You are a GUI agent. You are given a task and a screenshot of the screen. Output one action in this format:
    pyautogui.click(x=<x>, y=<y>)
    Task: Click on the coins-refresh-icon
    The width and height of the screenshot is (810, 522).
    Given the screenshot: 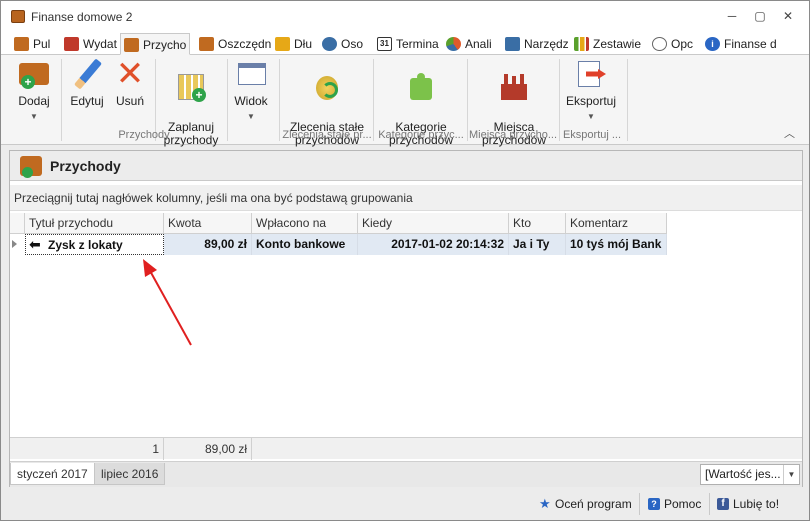 What is the action you would take?
    pyautogui.click(x=327, y=87)
    